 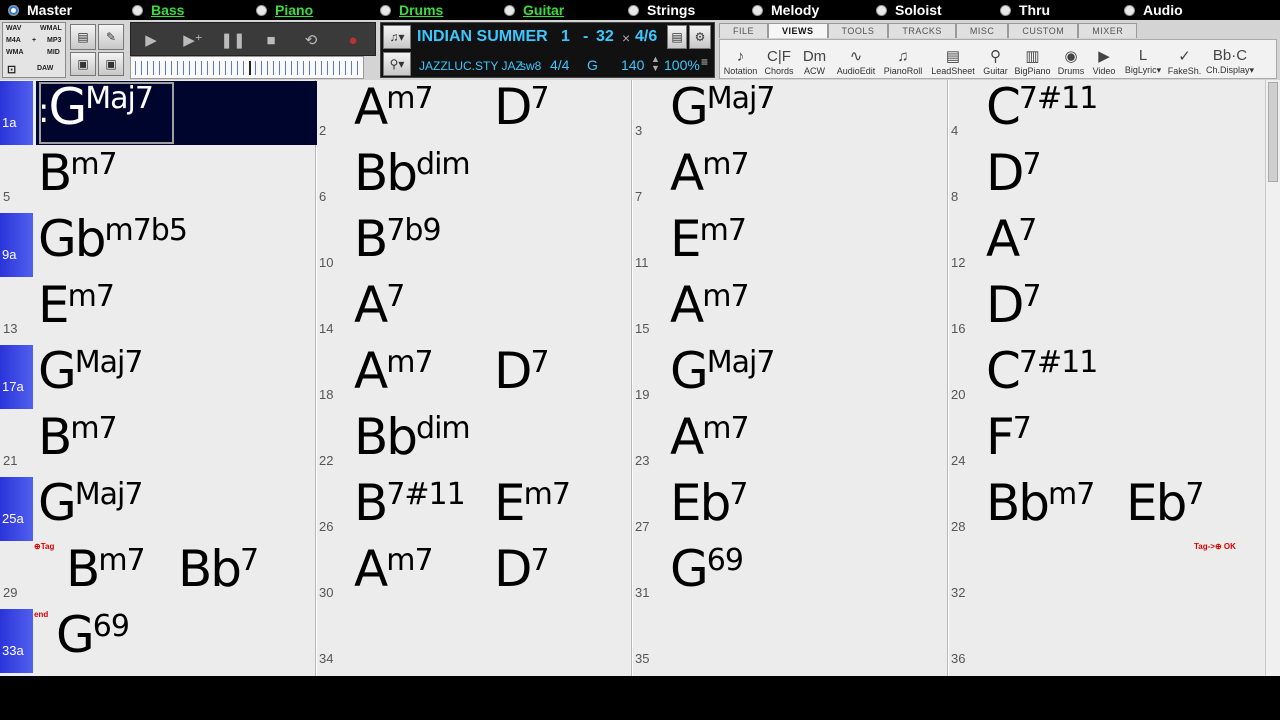 I want to click on bar-cell: 36, so click(x=1106, y=641).